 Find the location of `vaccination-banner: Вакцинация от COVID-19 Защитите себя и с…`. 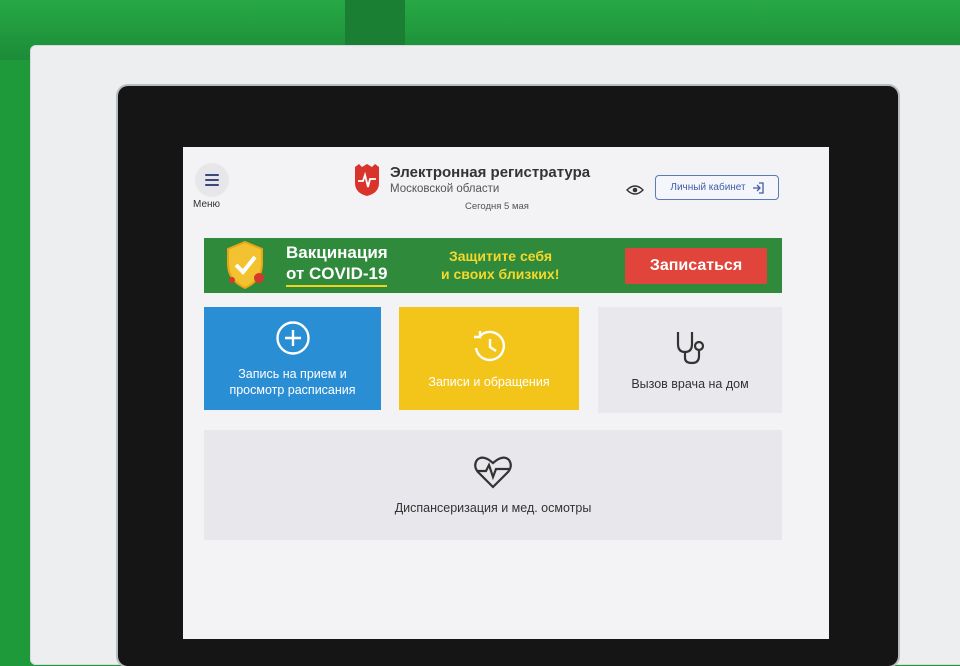

vaccination-banner: Вакцинация от COVID-19 Защитите себя и с… is located at coordinates (493, 265).